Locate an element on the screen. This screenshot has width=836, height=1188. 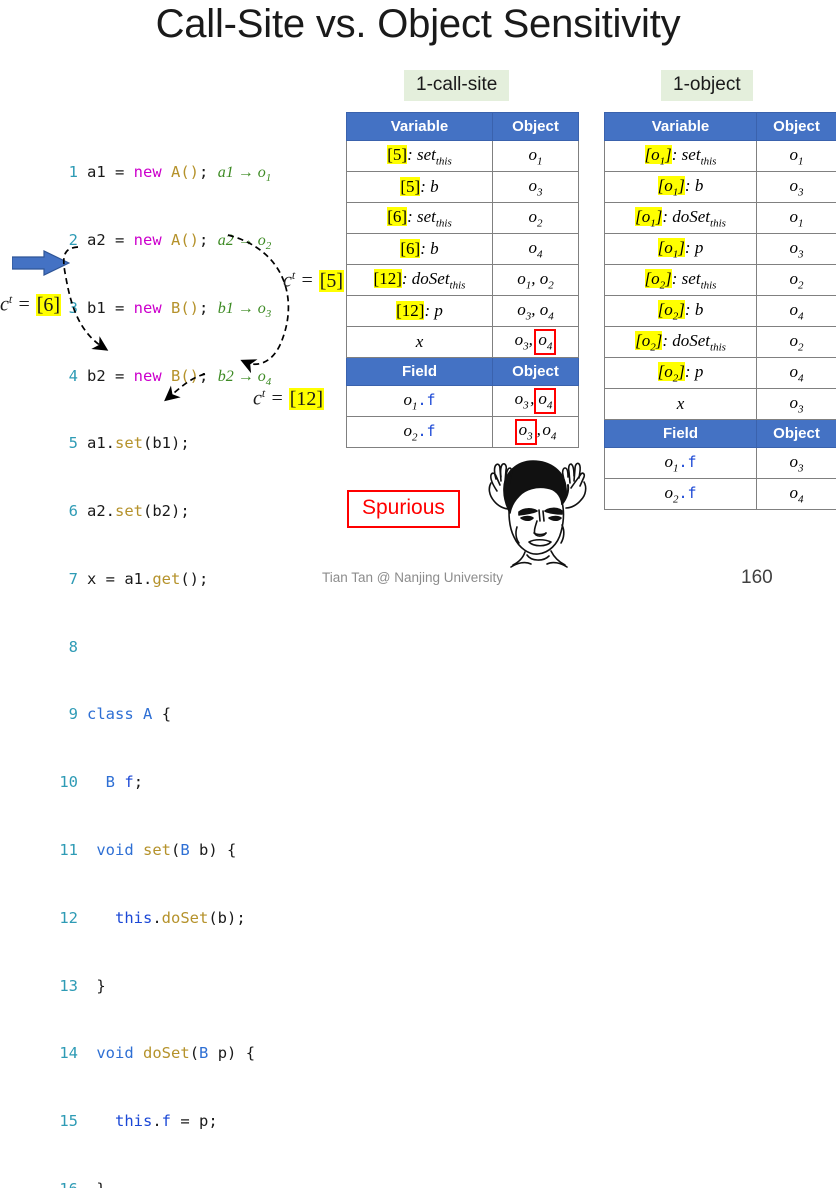
table-row: [o2]: setthis o2 is located at coordinates (720, 280).